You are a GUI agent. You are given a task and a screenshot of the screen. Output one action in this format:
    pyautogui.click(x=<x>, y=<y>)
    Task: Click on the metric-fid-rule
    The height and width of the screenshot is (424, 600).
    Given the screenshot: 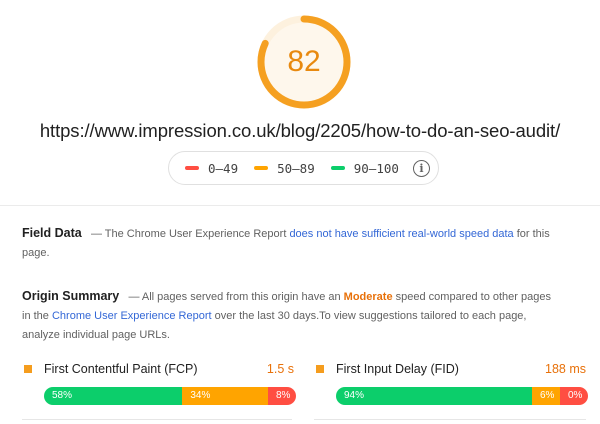 What is the action you would take?
    pyautogui.click(x=450, y=419)
    